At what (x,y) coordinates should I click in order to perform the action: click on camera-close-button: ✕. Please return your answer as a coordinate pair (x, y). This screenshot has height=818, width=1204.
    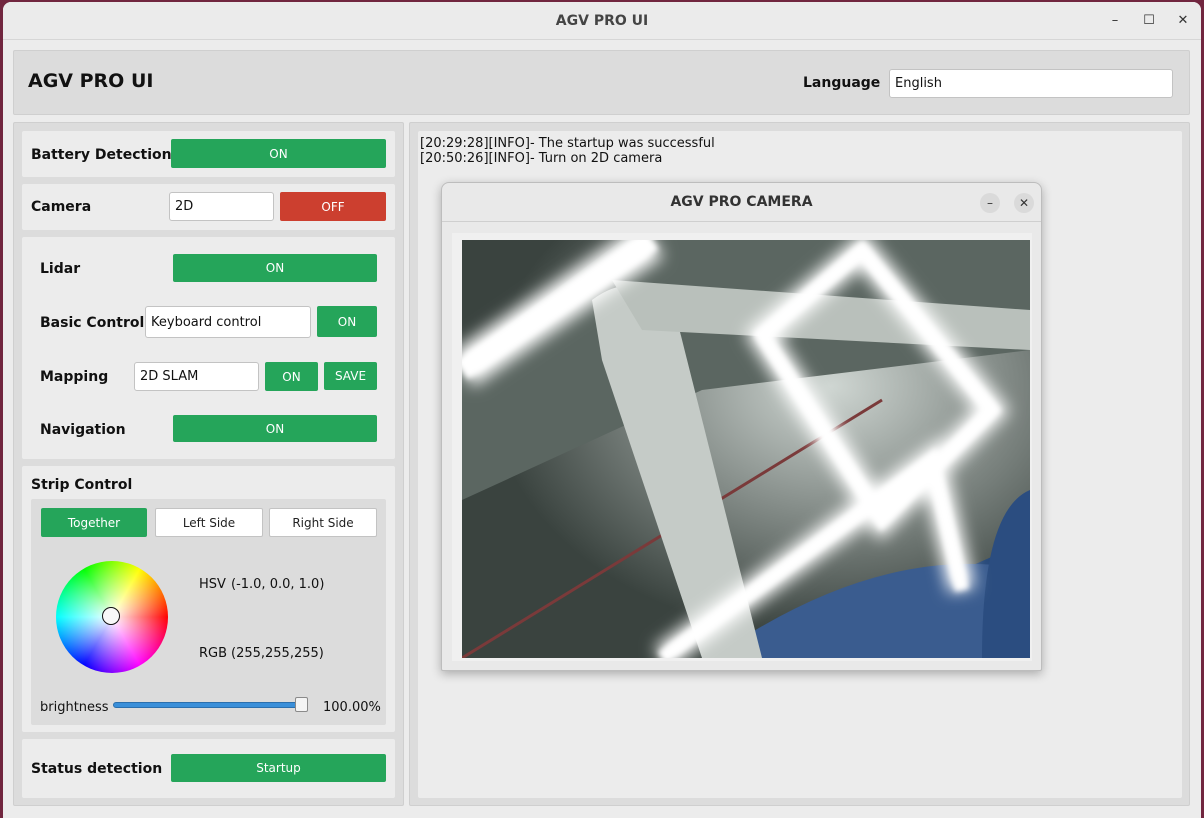
    Looking at the image, I should click on (1024, 203).